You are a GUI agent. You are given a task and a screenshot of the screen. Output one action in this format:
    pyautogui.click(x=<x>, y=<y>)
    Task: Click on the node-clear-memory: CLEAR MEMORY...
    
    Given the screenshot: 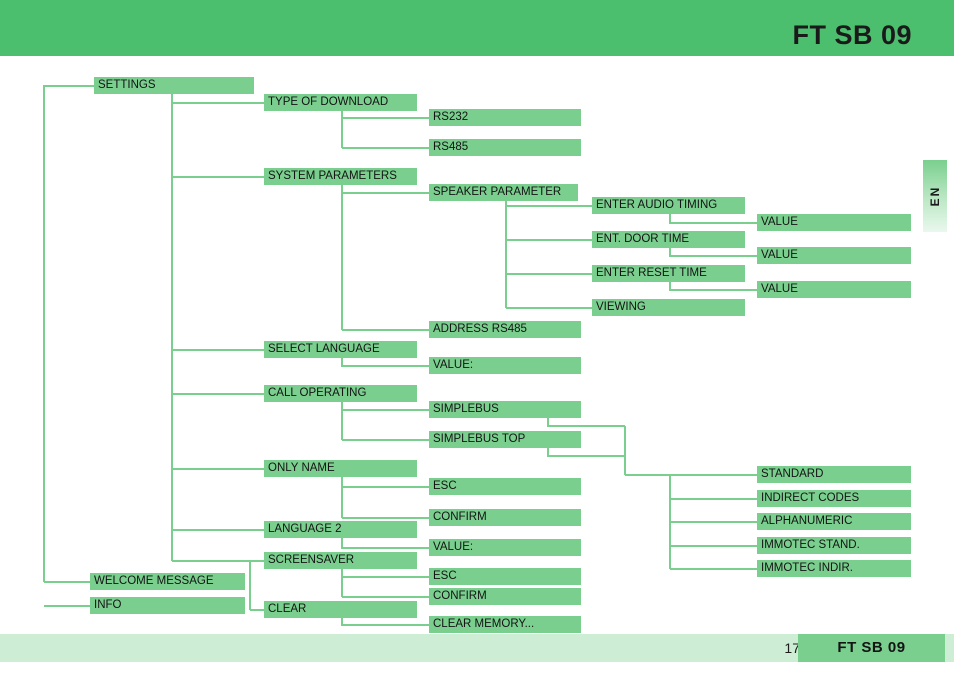 What is the action you would take?
    pyautogui.click(x=505, y=624)
    